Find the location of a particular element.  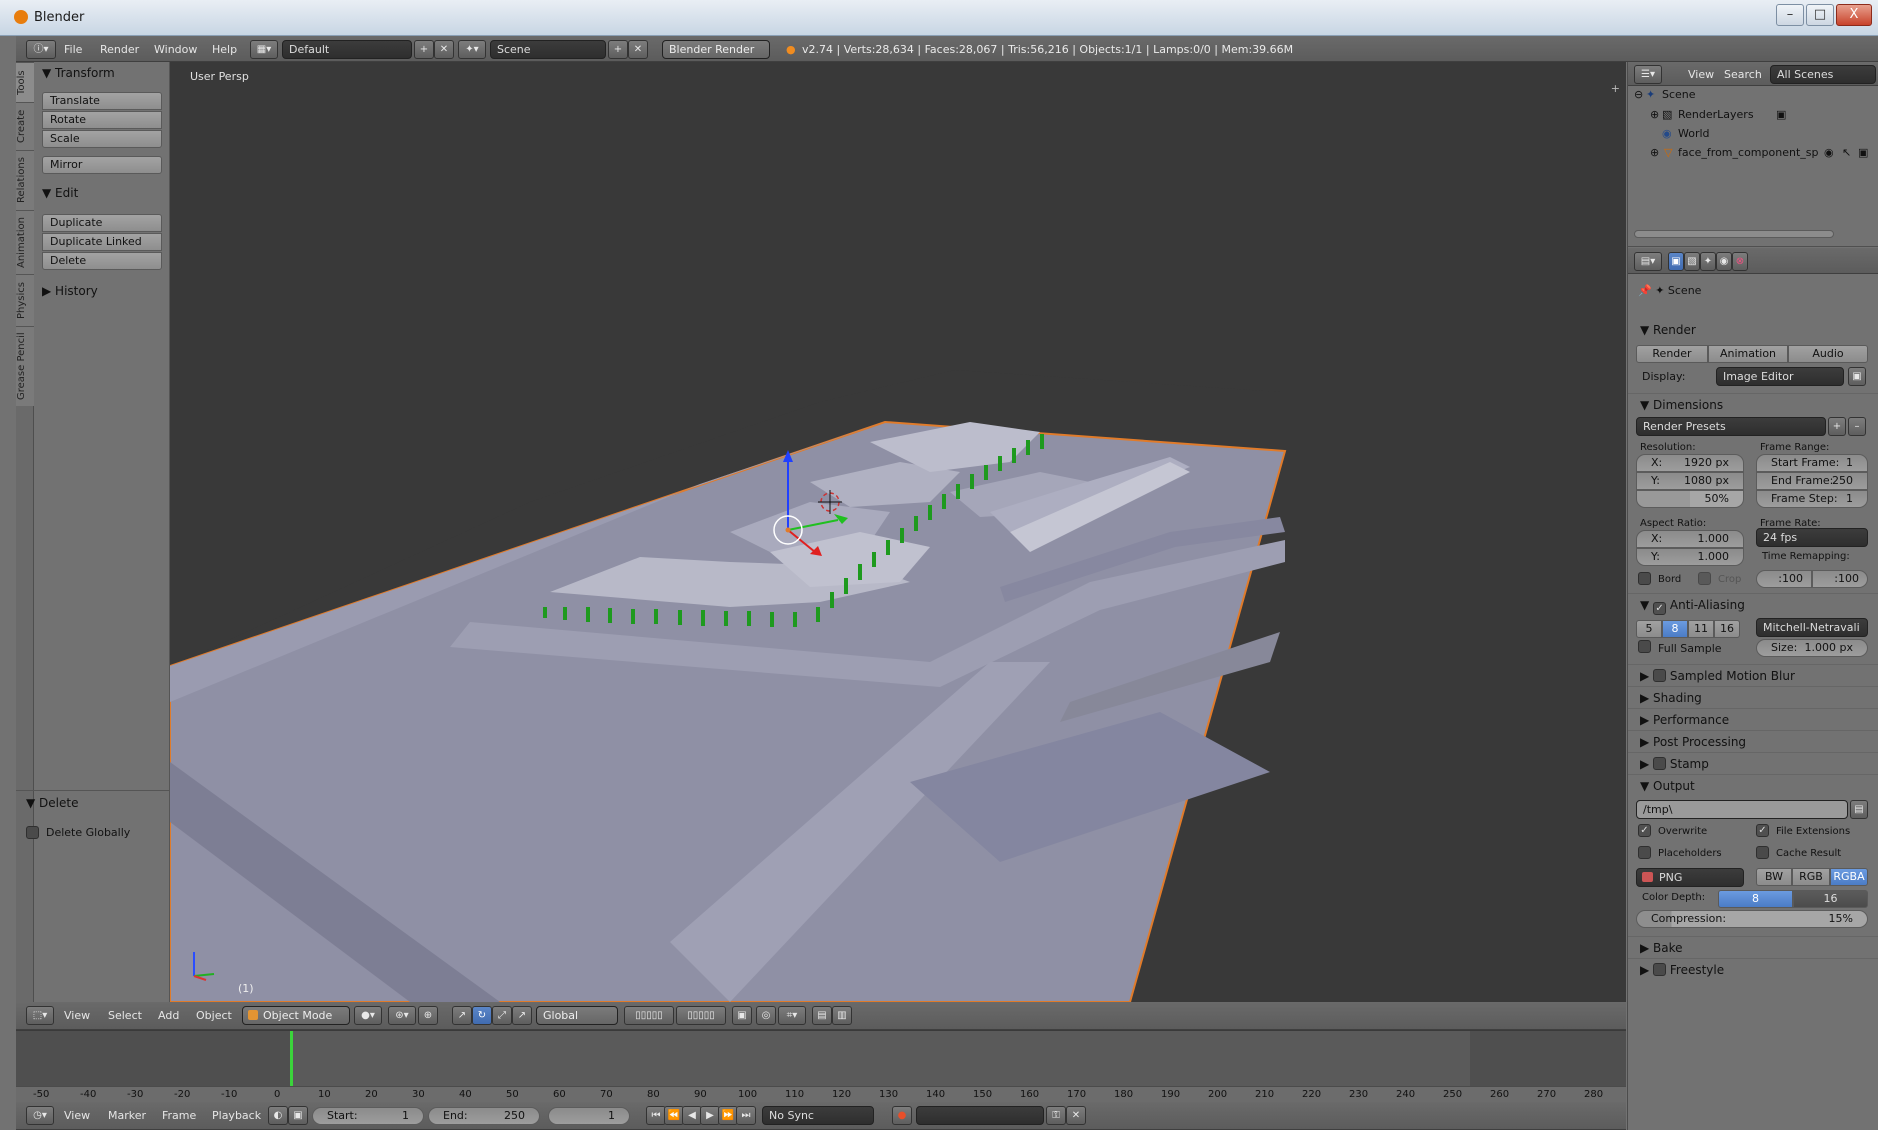

output-panel-header: ▼ Output is located at coordinates (1753, 785).